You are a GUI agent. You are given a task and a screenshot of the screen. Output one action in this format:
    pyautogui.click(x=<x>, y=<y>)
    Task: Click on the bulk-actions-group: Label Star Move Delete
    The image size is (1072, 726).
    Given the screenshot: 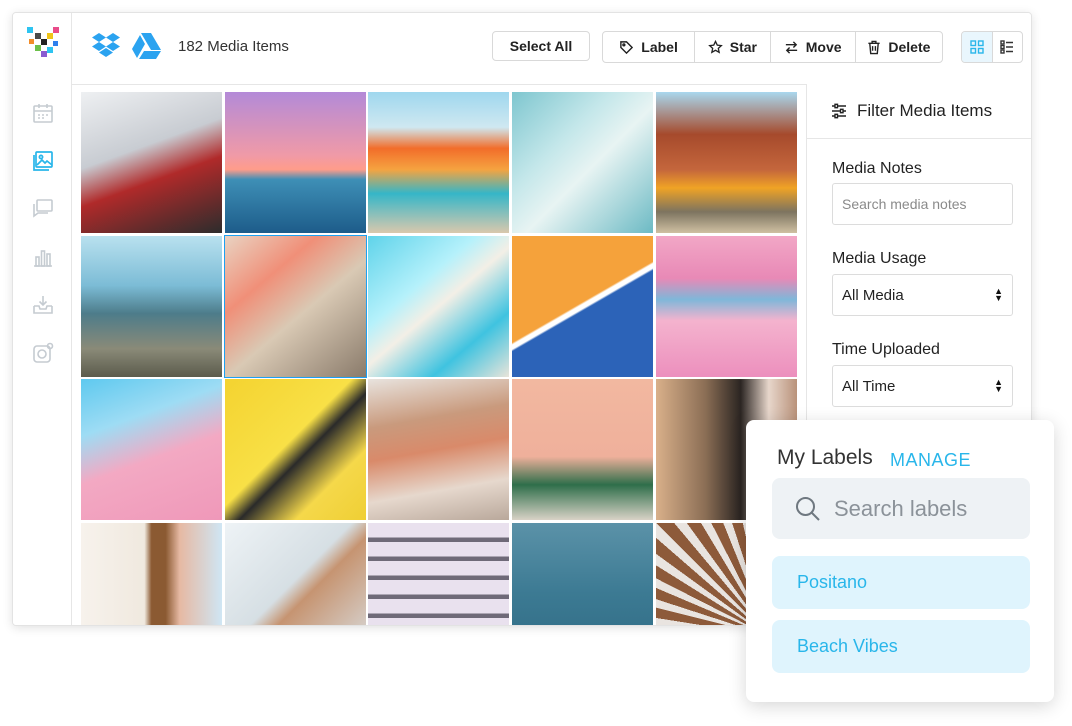 What is the action you would take?
    pyautogui.click(x=772, y=47)
    